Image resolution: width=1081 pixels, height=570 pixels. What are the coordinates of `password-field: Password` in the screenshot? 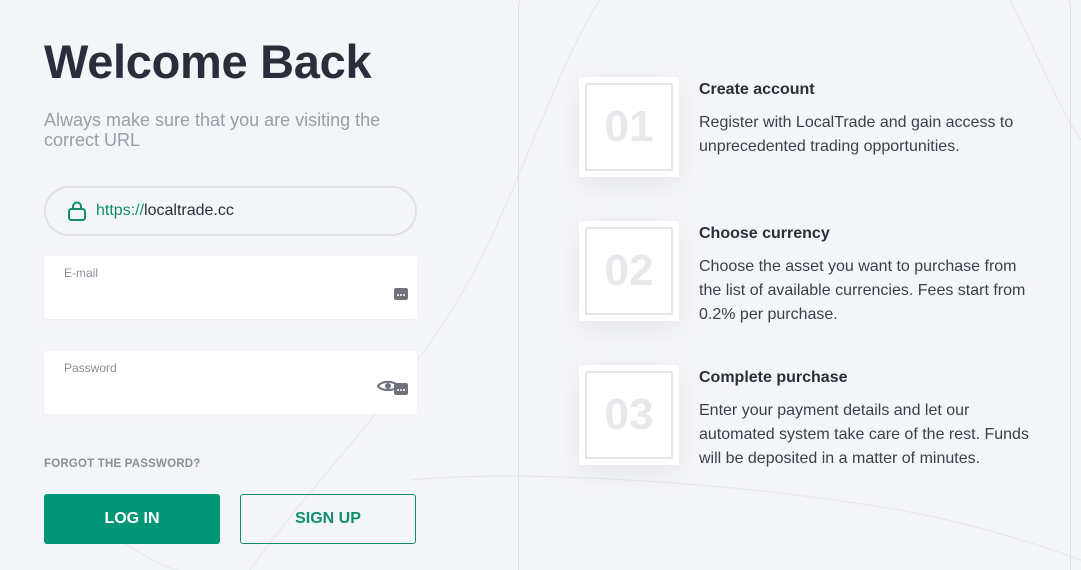 It's located at (230, 382).